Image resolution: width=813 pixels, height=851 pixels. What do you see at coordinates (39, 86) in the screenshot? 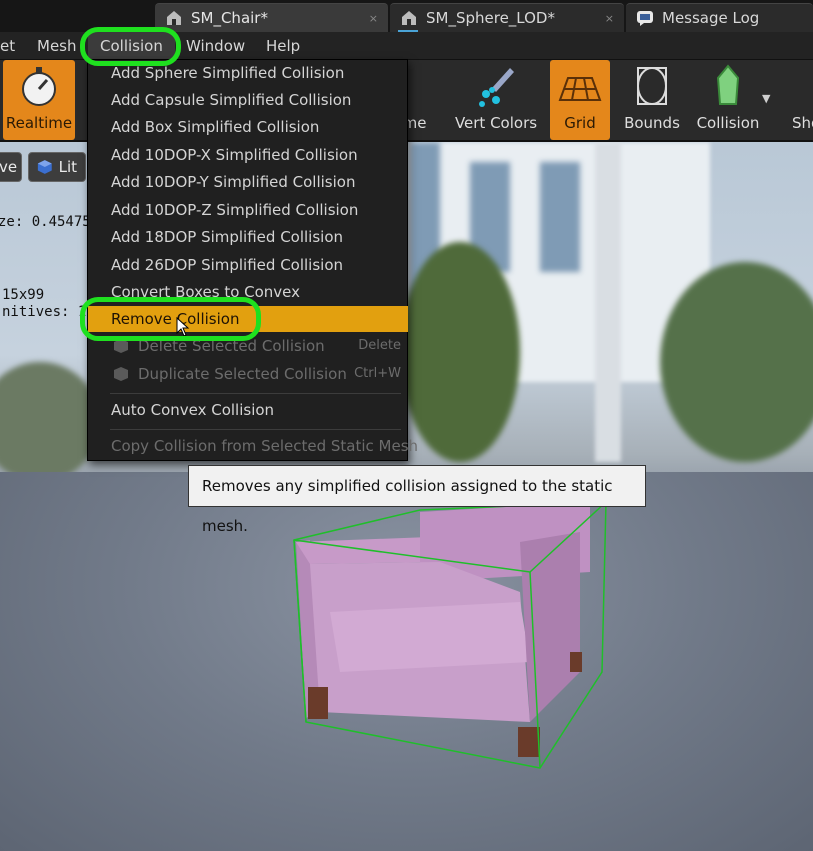
I see `stopwatch-icon` at bounding box center [39, 86].